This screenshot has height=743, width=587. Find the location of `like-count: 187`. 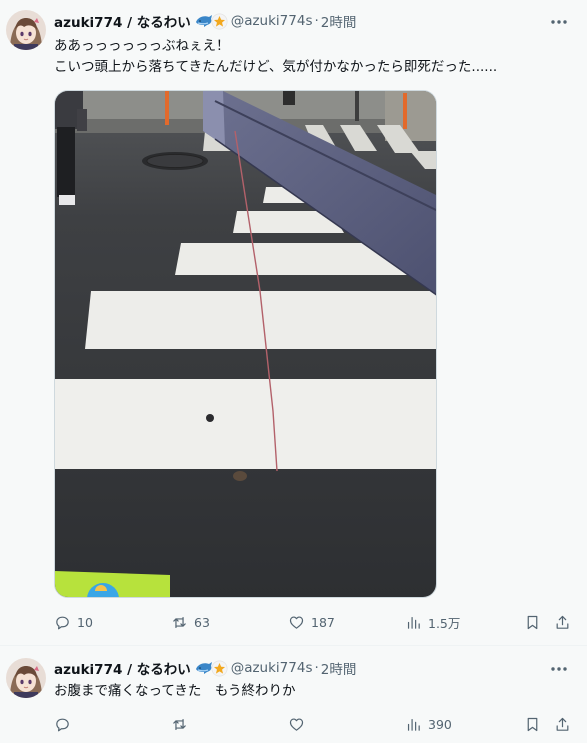

like-count: 187 is located at coordinates (323, 622).